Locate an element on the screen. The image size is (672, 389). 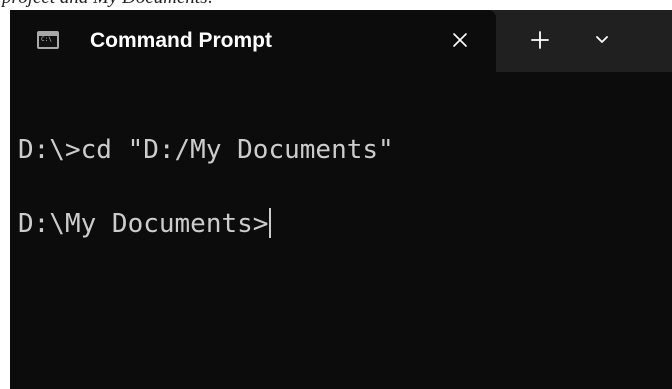
new-tab-button is located at coordinates (540, 40).